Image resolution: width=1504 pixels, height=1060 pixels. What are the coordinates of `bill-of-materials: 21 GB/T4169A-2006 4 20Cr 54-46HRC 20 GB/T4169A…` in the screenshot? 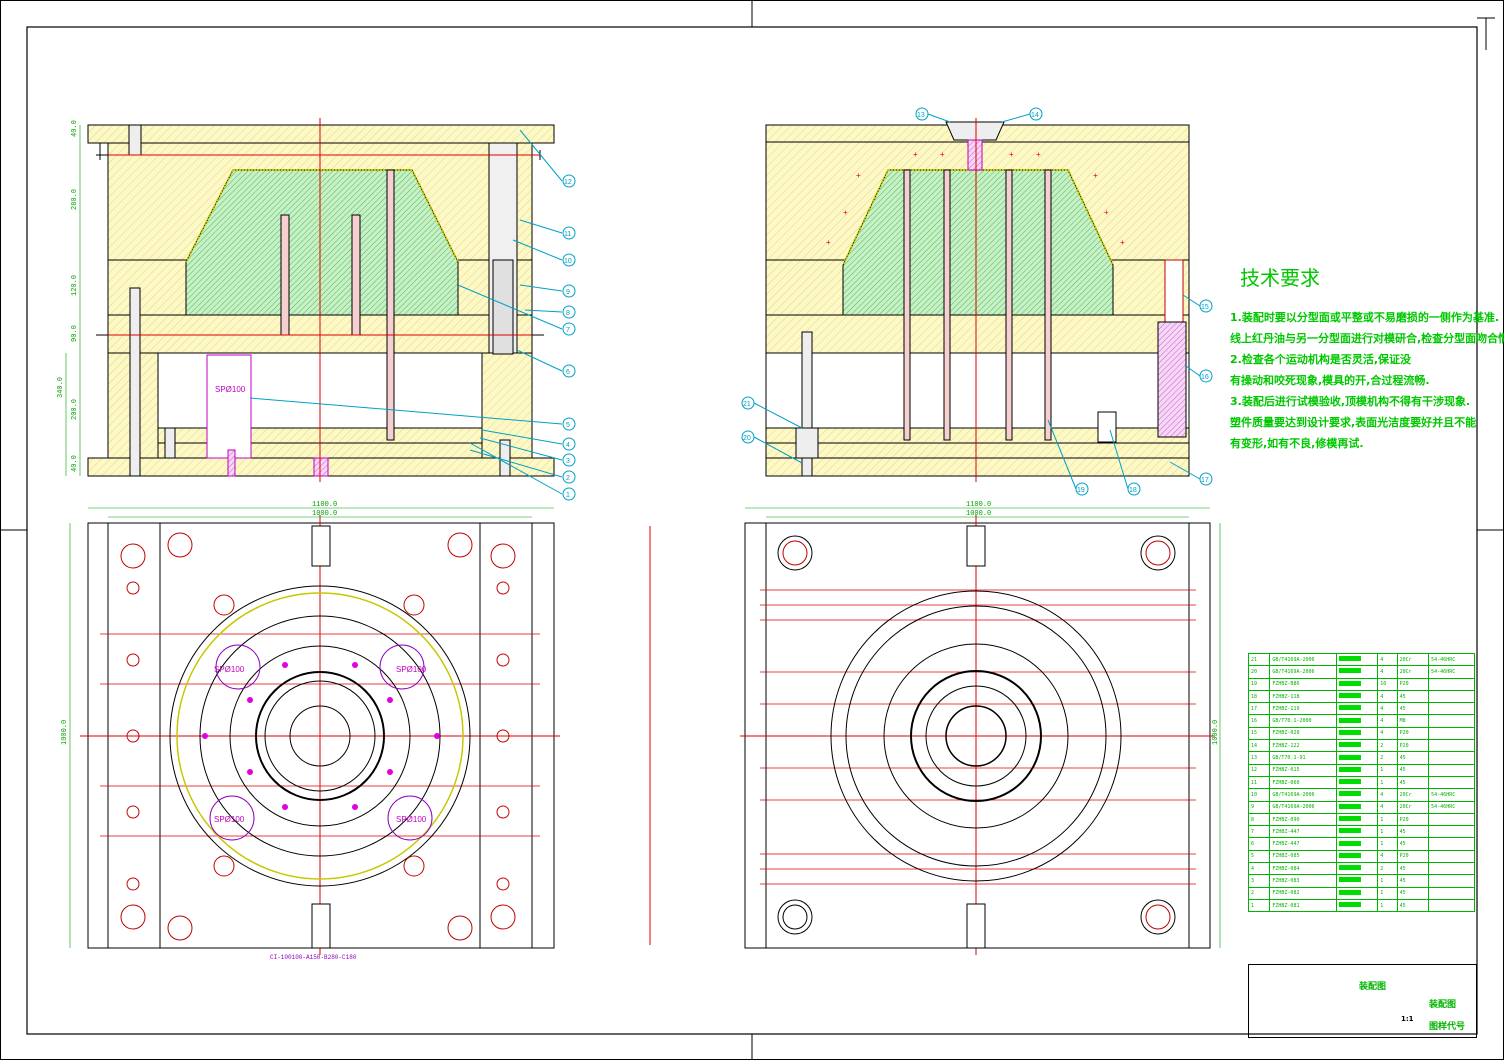 It's located at (1361, 782).